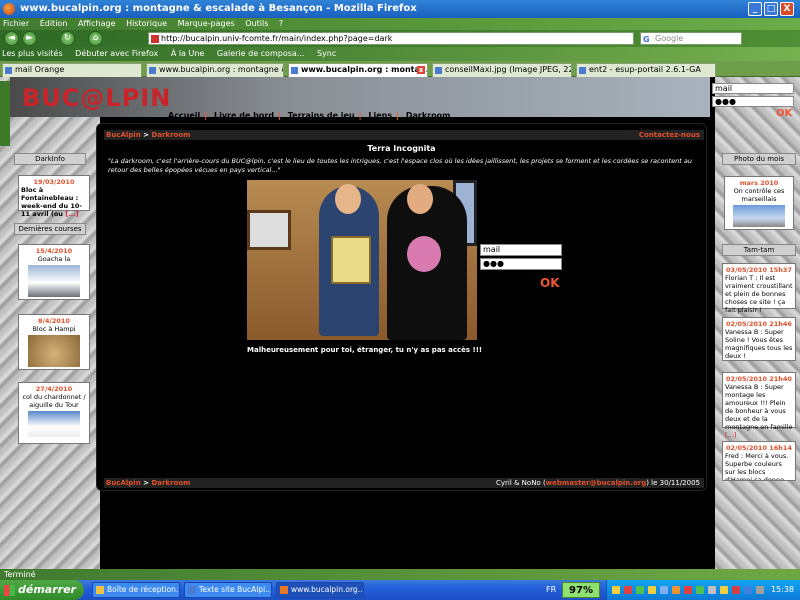 The height and width of the screenshot is (600, 800). I want to click on tab-mail-orange: mail Orange, so click(72, 70).